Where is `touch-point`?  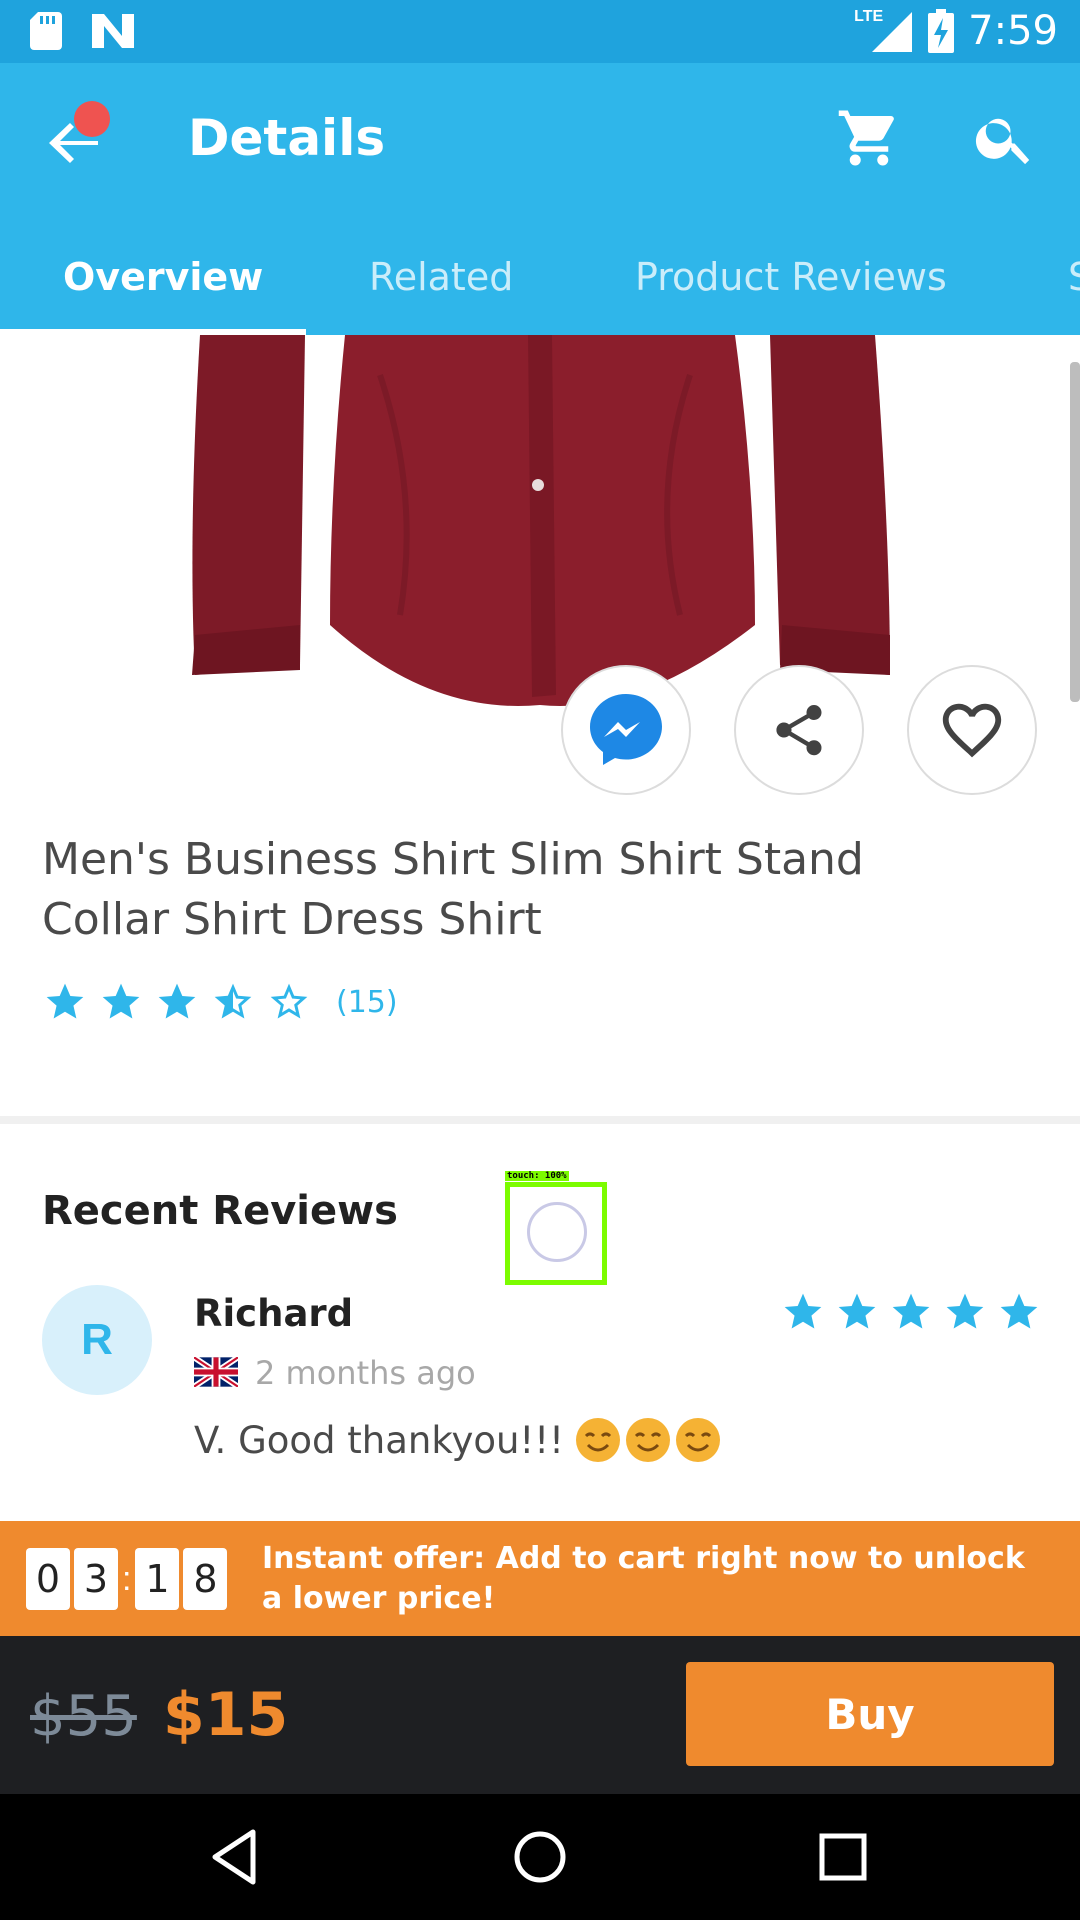 touch-point is located at coordinates (557, 1232).